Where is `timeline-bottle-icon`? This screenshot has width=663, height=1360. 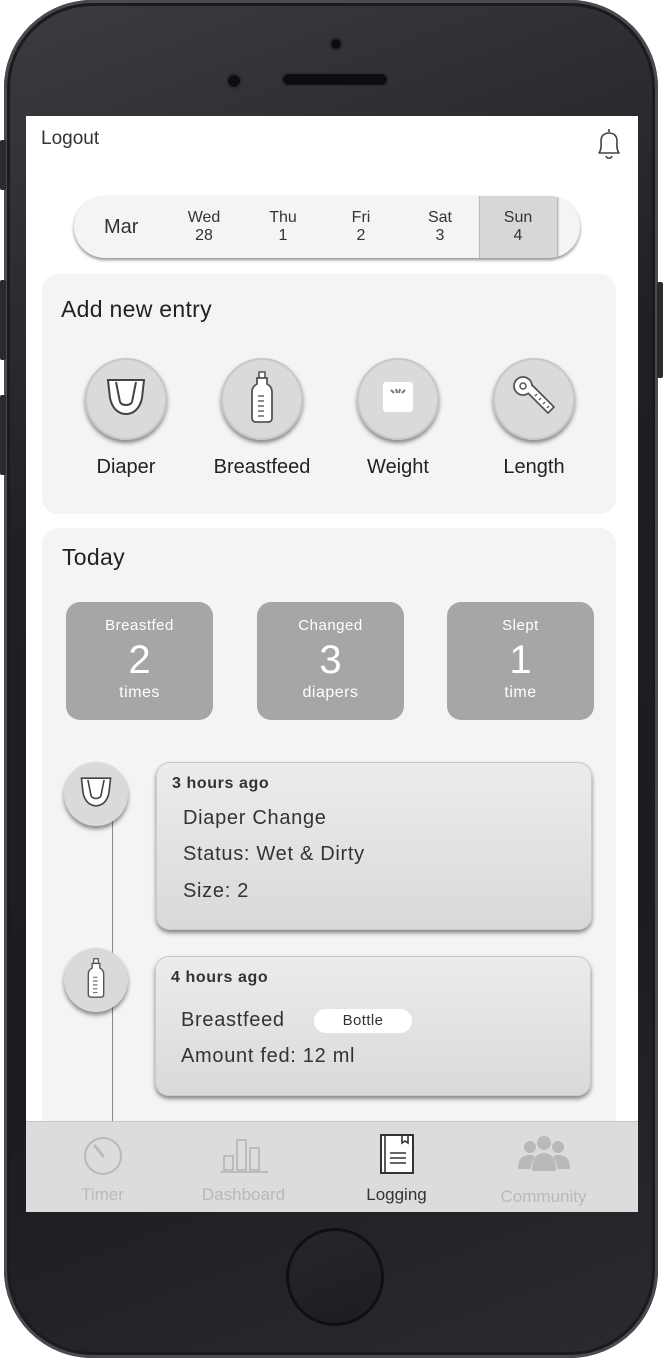 timeline-bottle-icon is located at coordinates (96, 980).